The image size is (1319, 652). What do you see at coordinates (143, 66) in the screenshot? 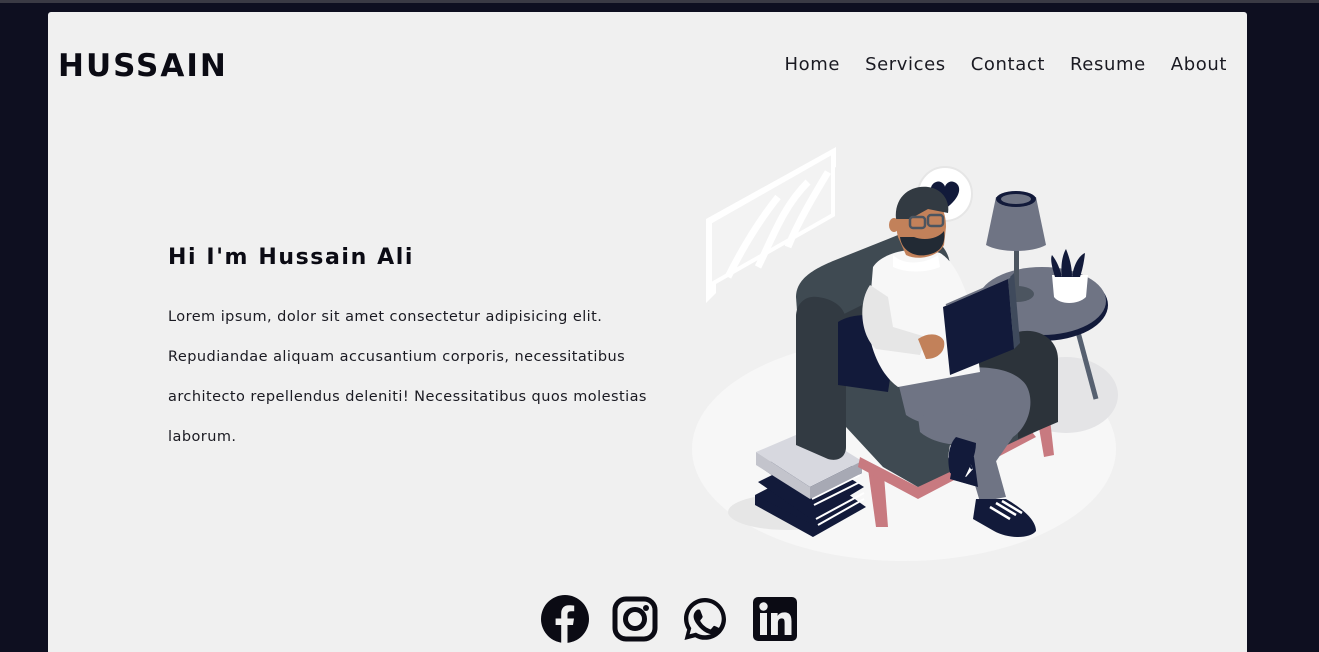
I see `brand-logo: HUSSAIN` at bounding box center [143, 66].